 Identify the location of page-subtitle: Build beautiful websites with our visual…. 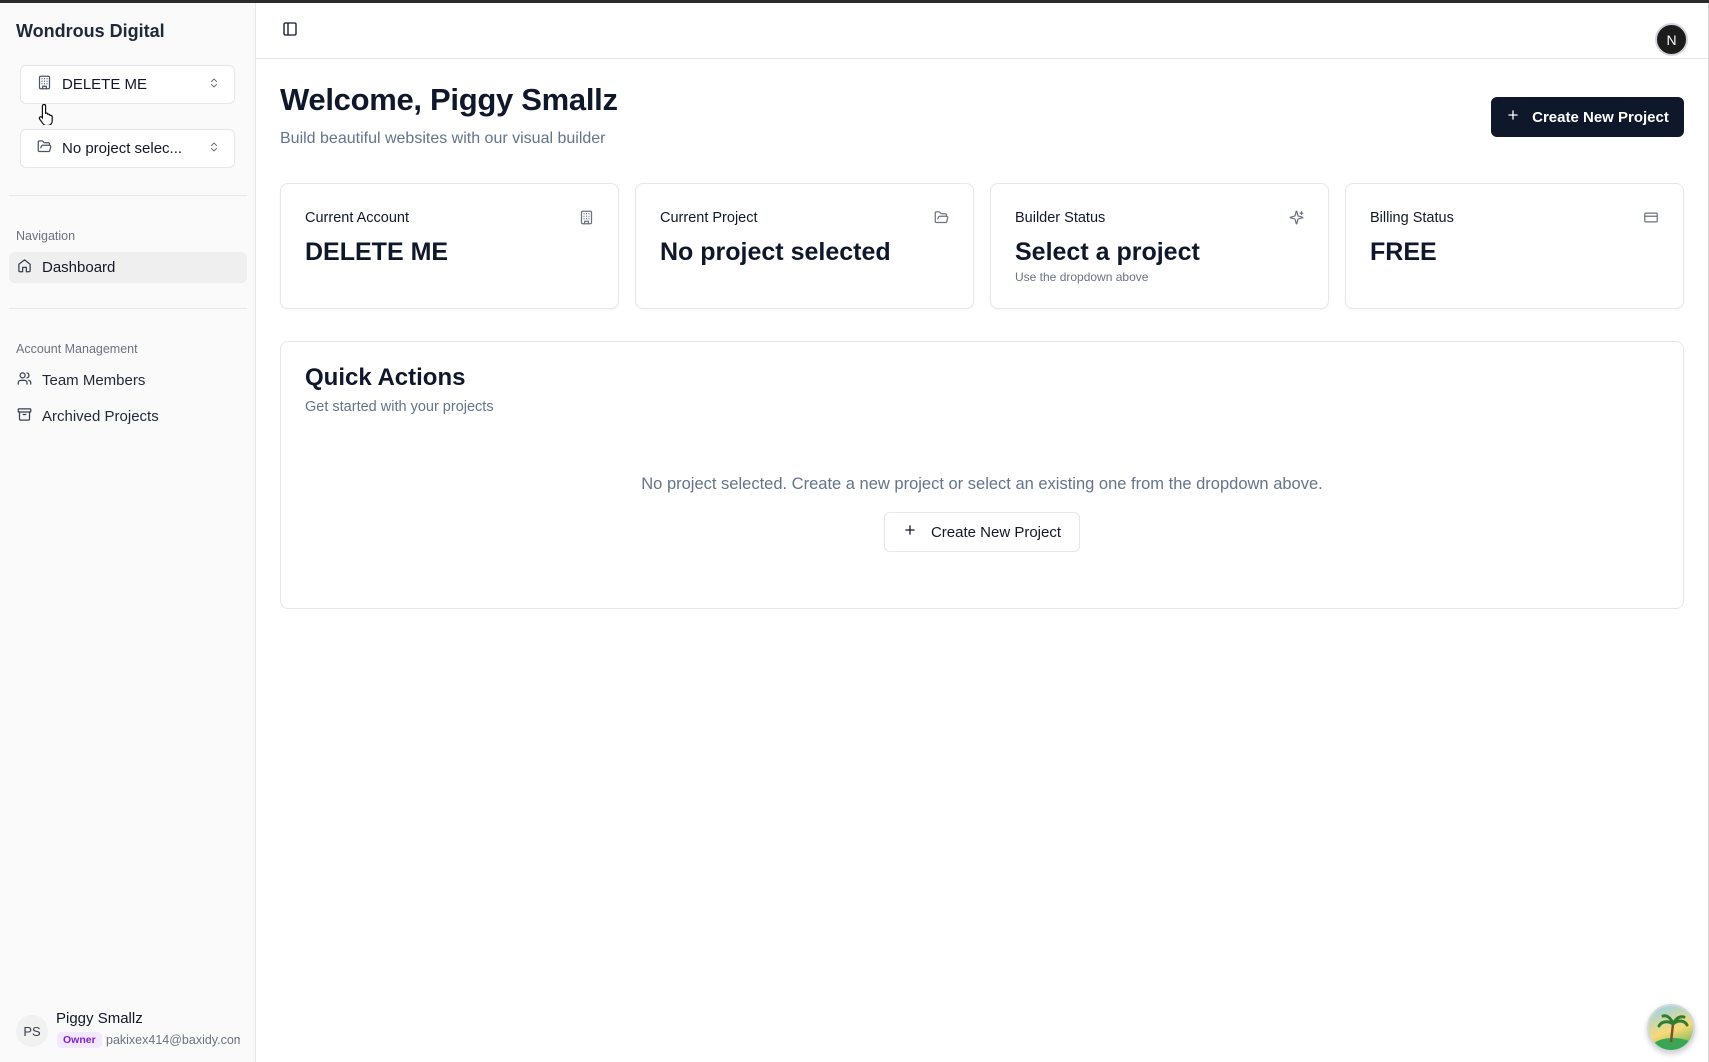
(443, 138).